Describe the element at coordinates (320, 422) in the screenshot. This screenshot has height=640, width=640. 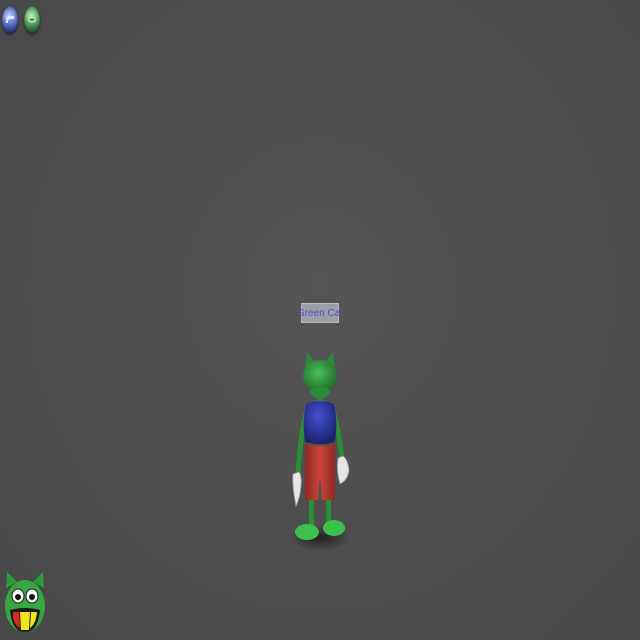
I see `avatar-shirt` at that location.